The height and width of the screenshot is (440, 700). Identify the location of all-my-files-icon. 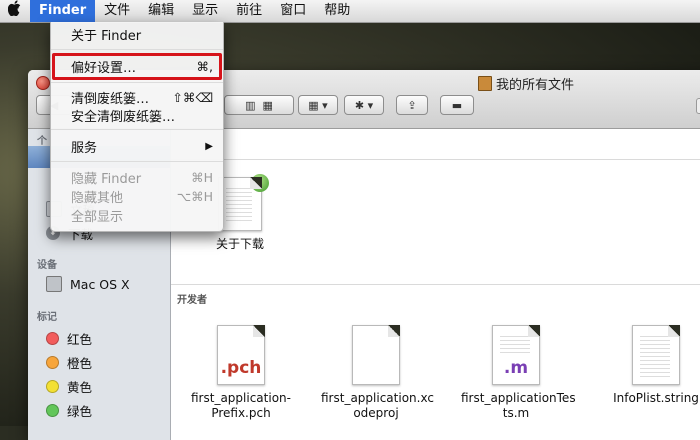
(485, 83).